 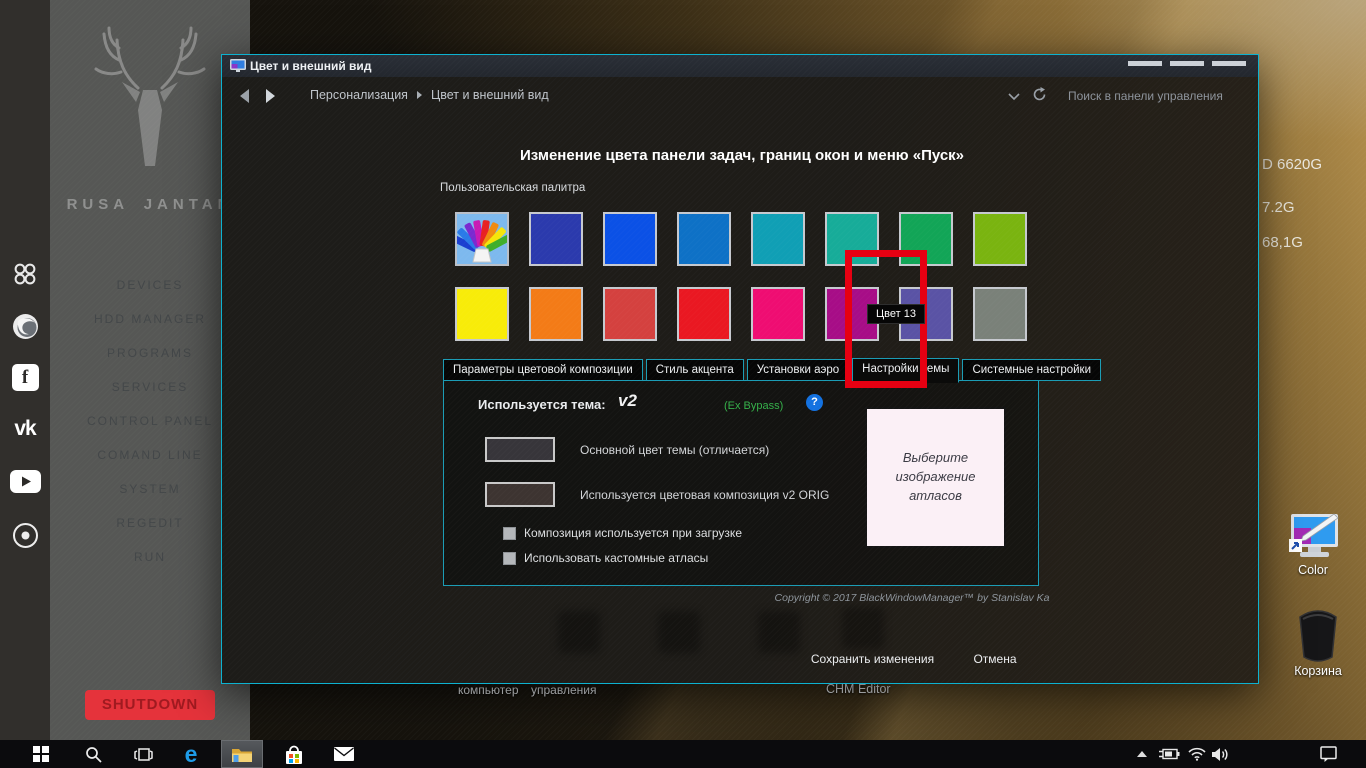 What do you see at coordinates (798, 370) in the screenshot?
I see `tab-aero-settings: Установки аэро` at bounding box center [798, 370].